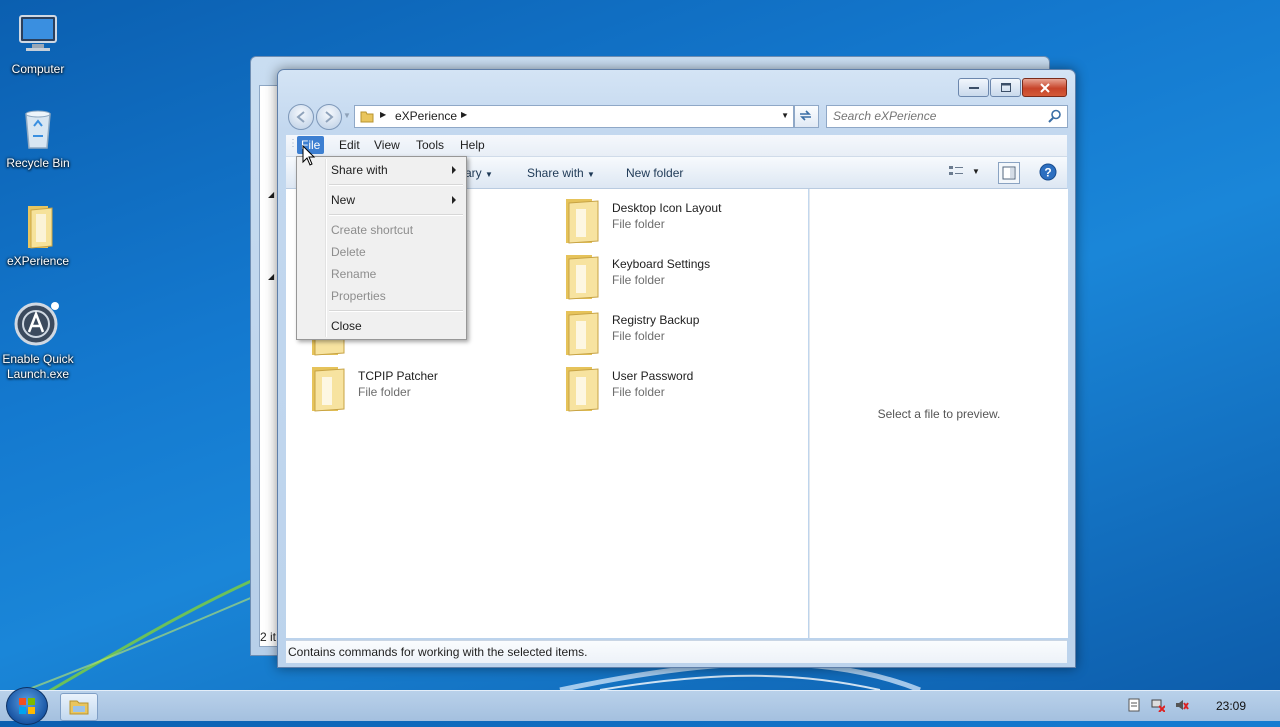 This screenshot has width=1280, height=727. Describe the element at coordinates (1158, 705) in the screenshot. I see `network-icon` at that location.